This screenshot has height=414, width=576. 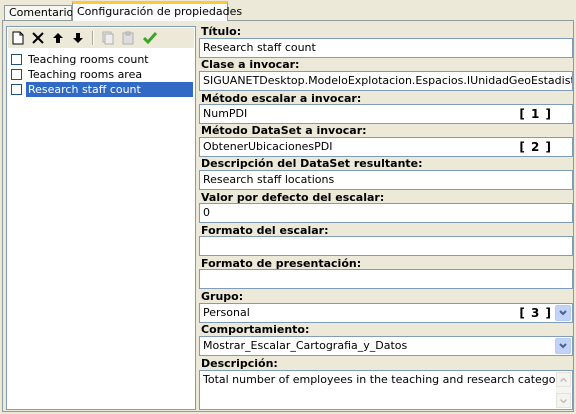 What do you see at coordinates (41, 12) in the screenshot?
I see `tab-comentarios: Comentarios` at bounding box center [41, 12].